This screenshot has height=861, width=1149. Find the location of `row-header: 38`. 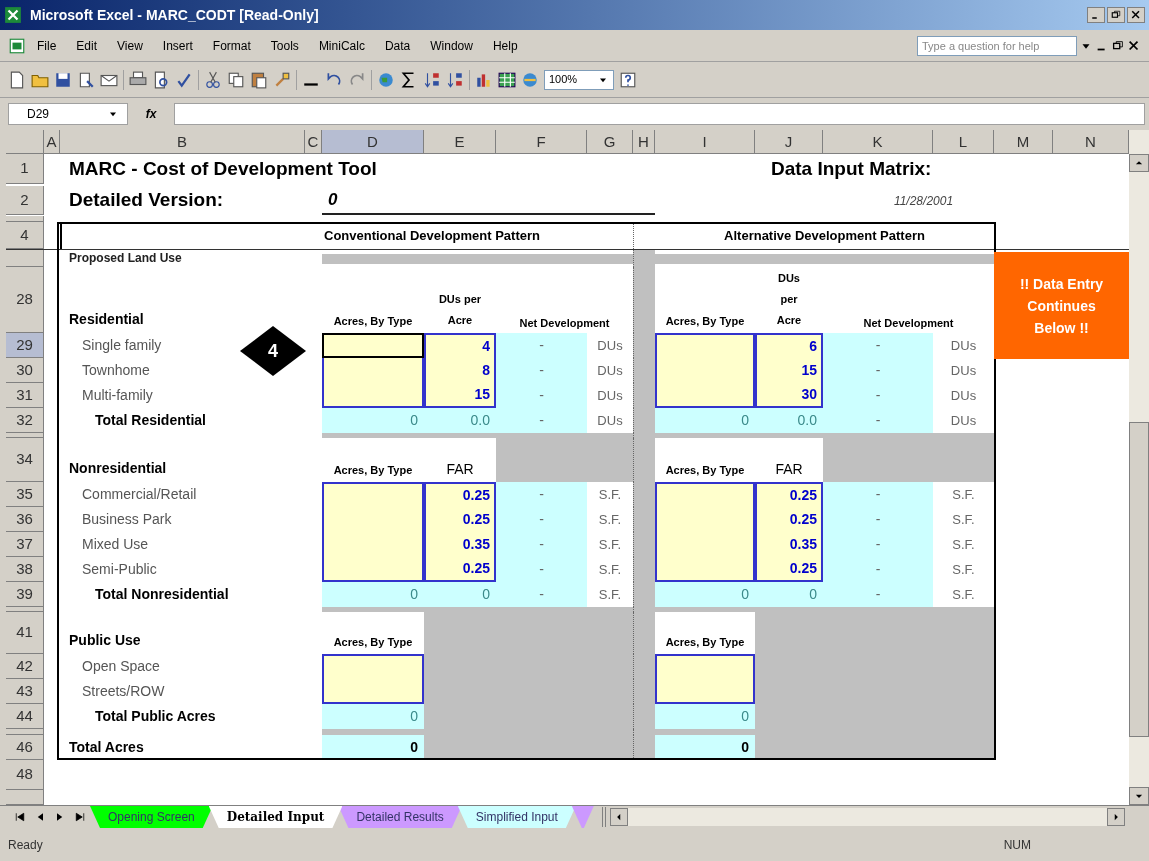

row-header: 38 is located at coordinates (25, 569).